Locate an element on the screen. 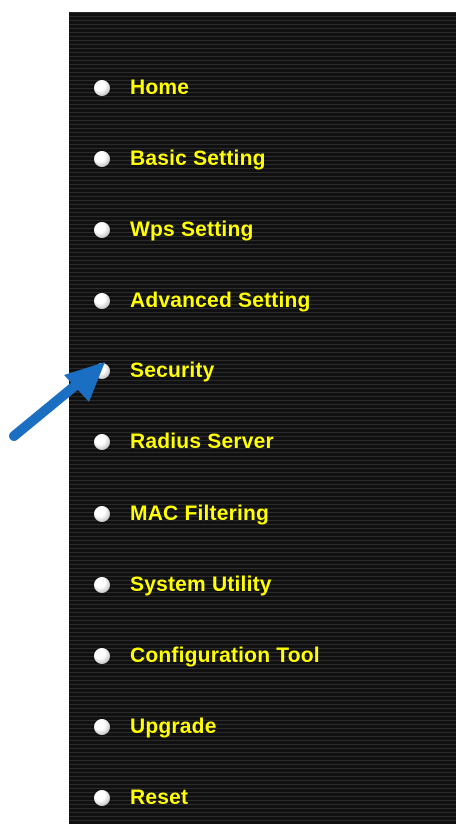 This screenshot has width=456, height=824. menu-item-upgrade: Upgrade is located at coordinates (155, 727).